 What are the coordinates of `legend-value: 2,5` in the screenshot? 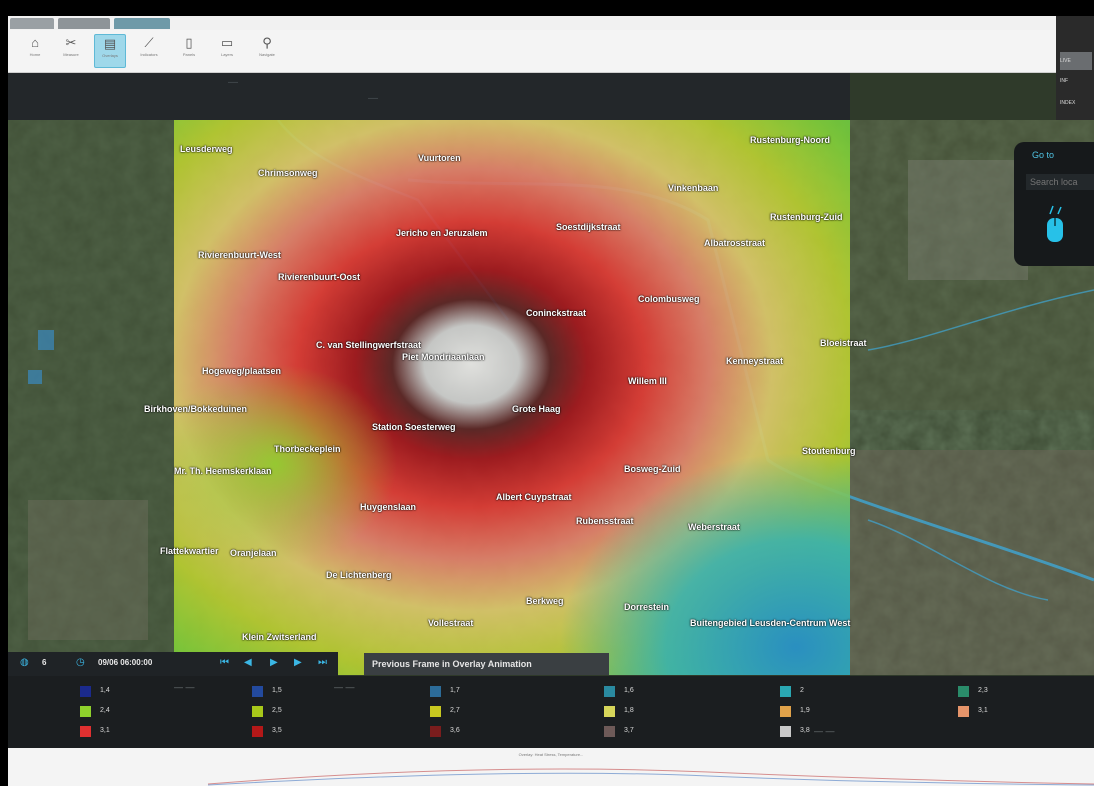 It's located at (277, 710).